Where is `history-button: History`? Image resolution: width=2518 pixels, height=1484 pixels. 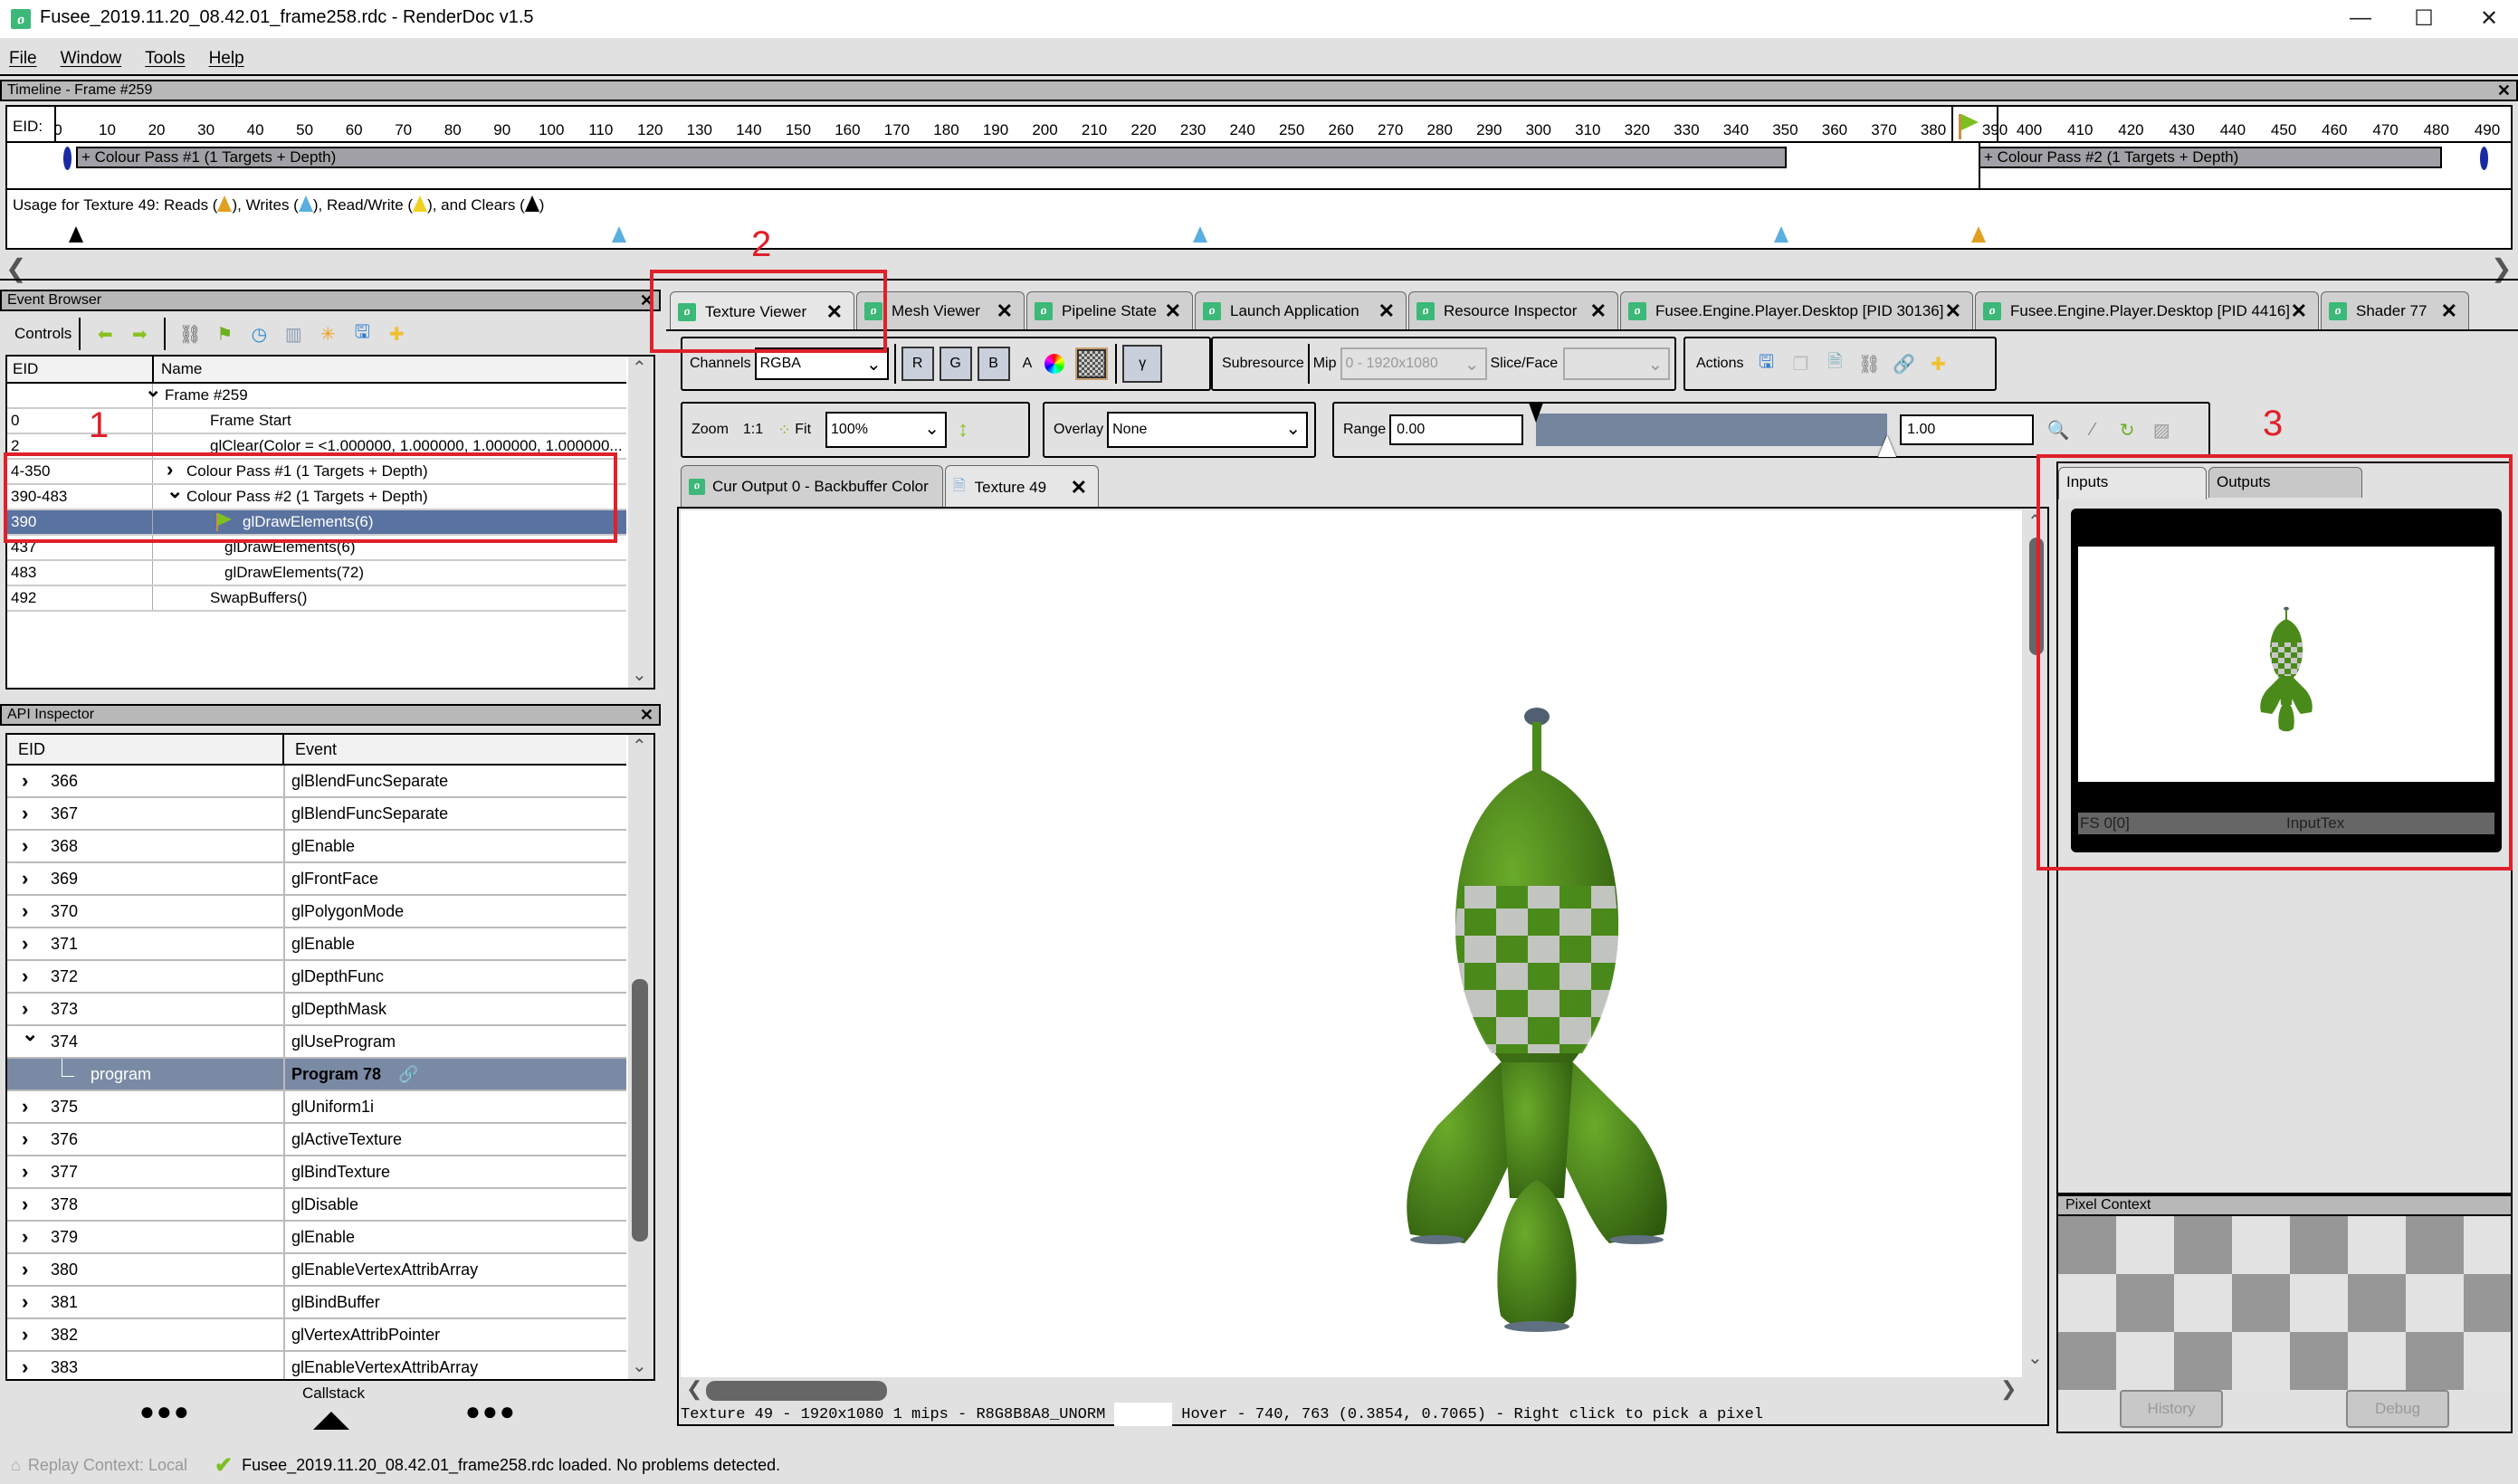 history-button: History is located at coordinates (2171, 1409).